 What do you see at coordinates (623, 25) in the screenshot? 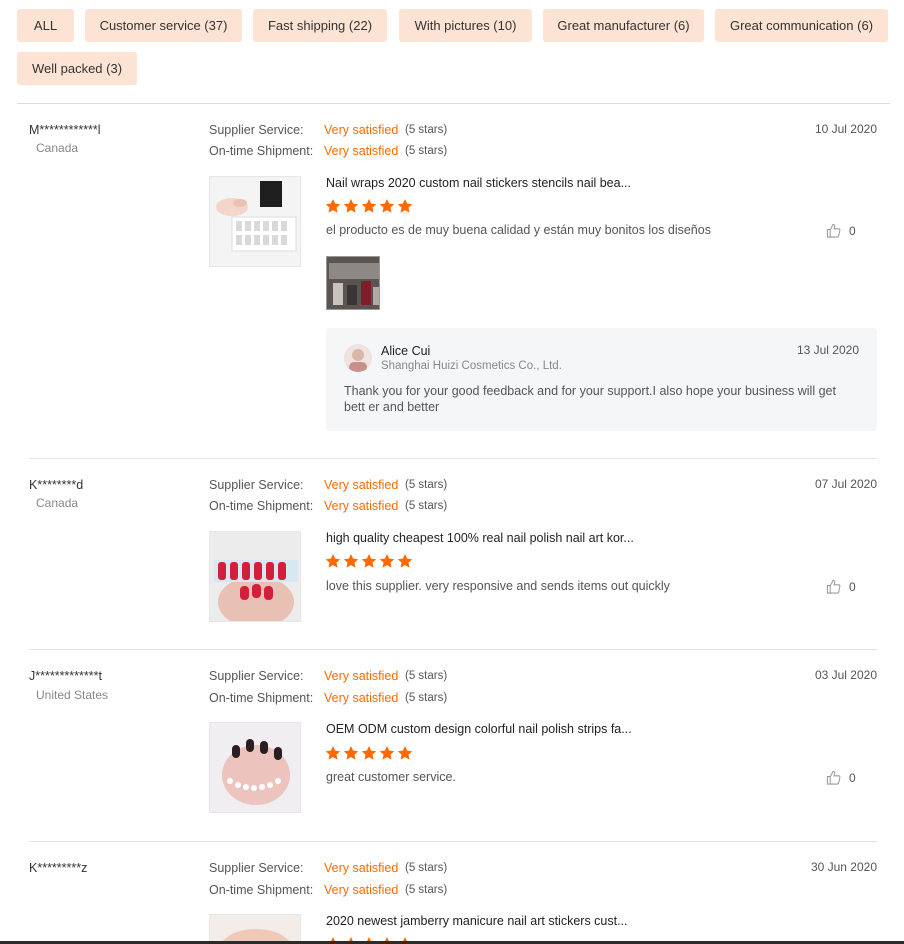
I see `filter-chip-great-manufacturer: Great manufacturer (6)` at bounding box center [623, 25].